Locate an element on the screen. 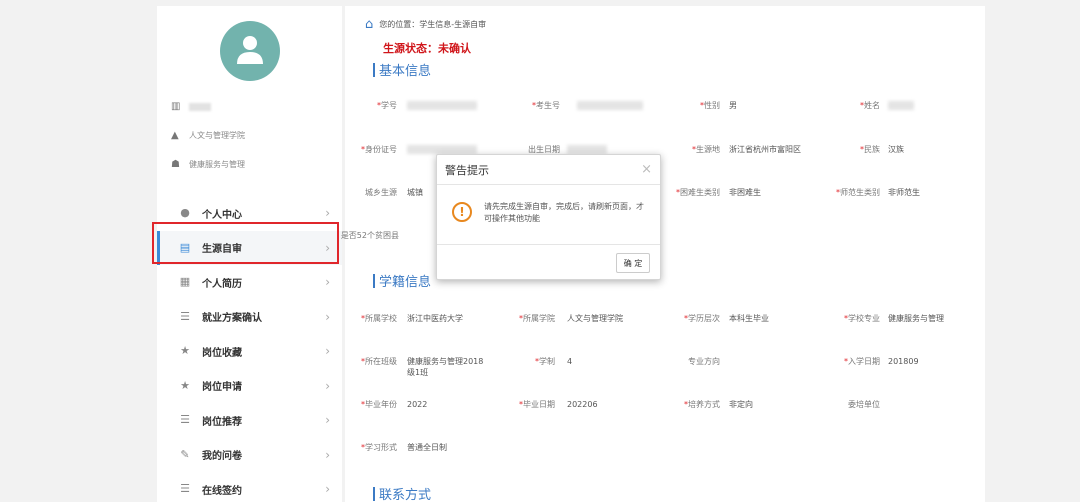 The image size is (1080, 502). sidebar-item-online-sign: ☰ 在线签约 › is located at coordinates (249, 487).